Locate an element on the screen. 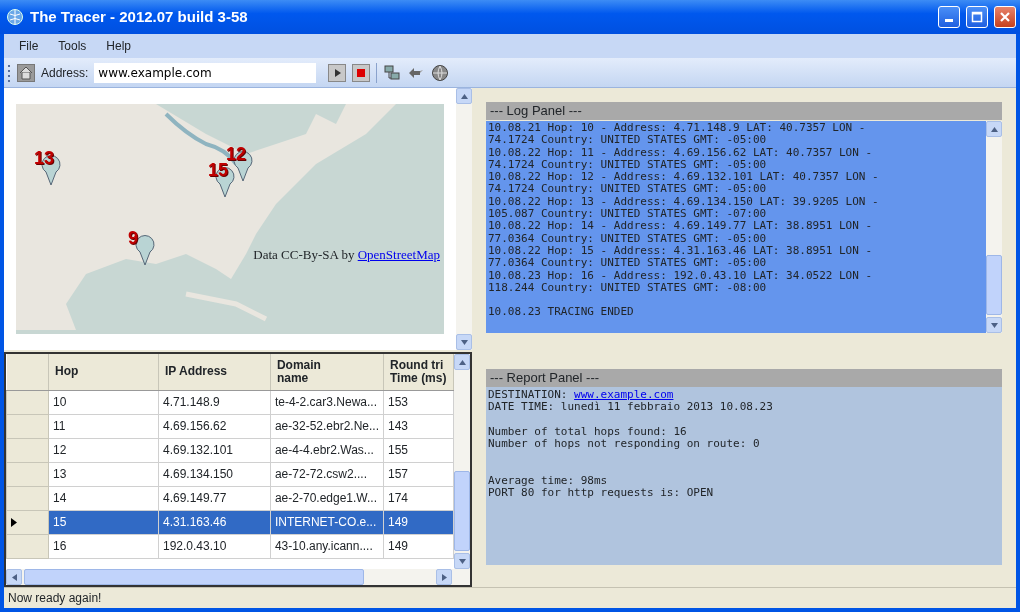 This screenshot has height=612, width=1020. menu-item: File is located at coordinates (29, 46).